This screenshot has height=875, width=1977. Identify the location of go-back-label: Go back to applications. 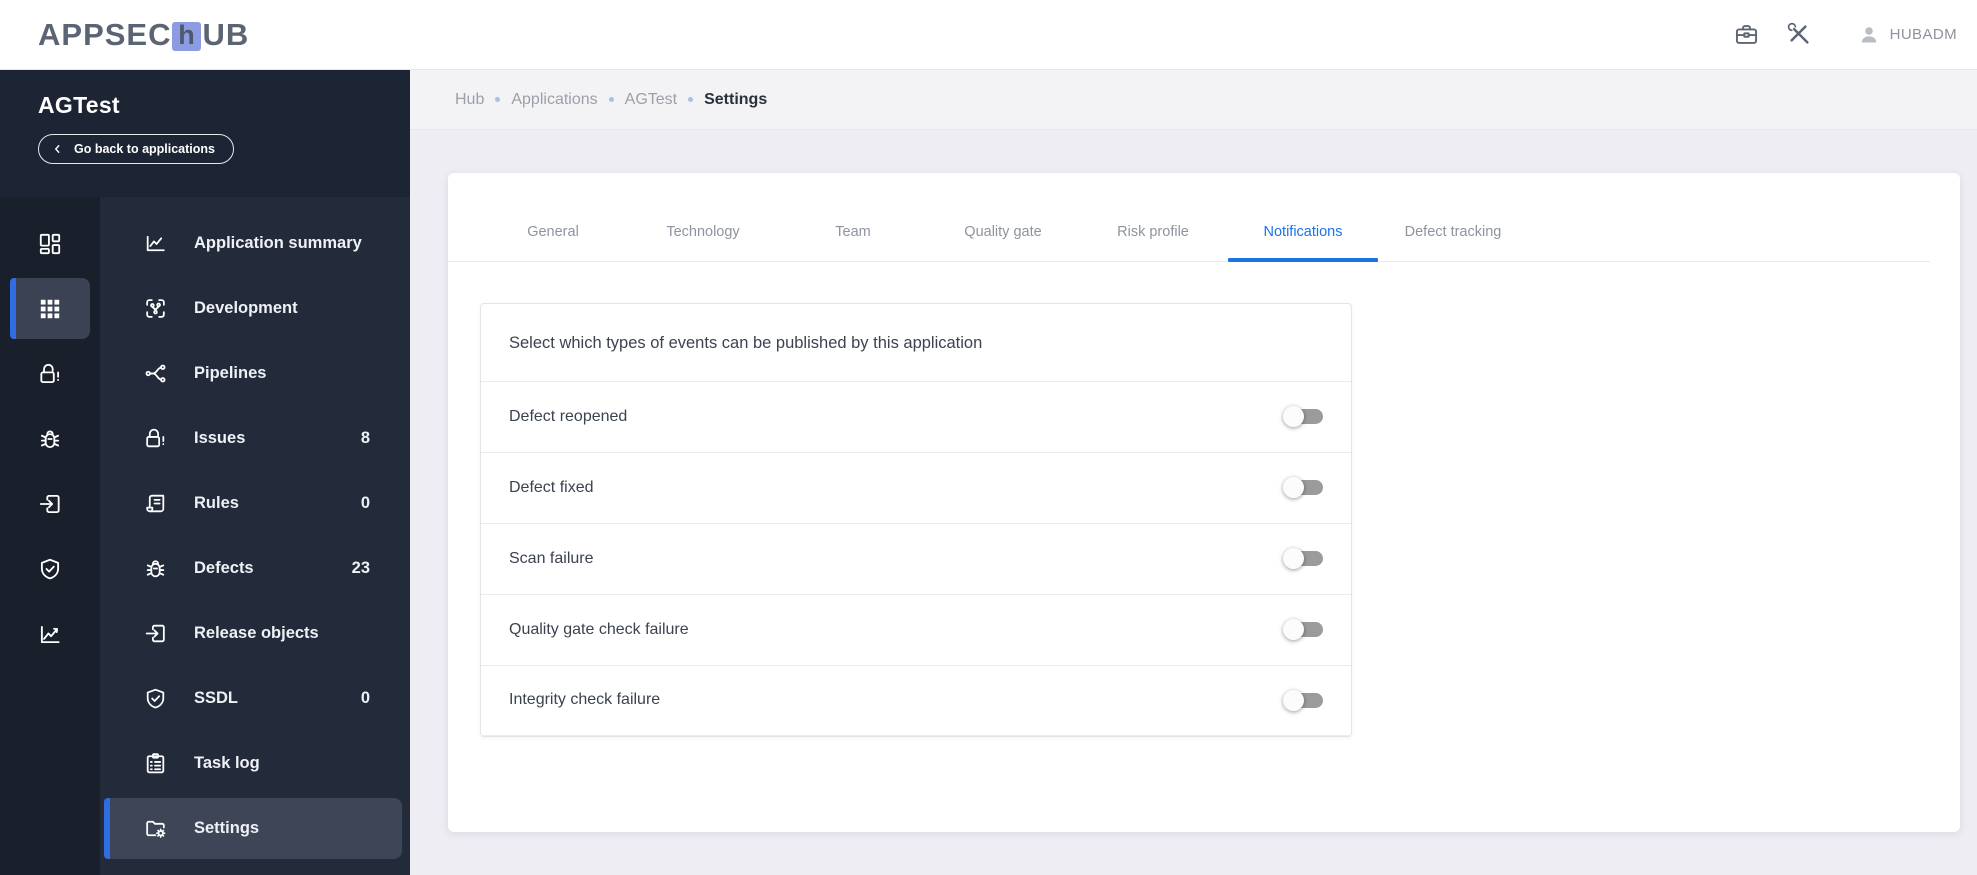
(144, 149).